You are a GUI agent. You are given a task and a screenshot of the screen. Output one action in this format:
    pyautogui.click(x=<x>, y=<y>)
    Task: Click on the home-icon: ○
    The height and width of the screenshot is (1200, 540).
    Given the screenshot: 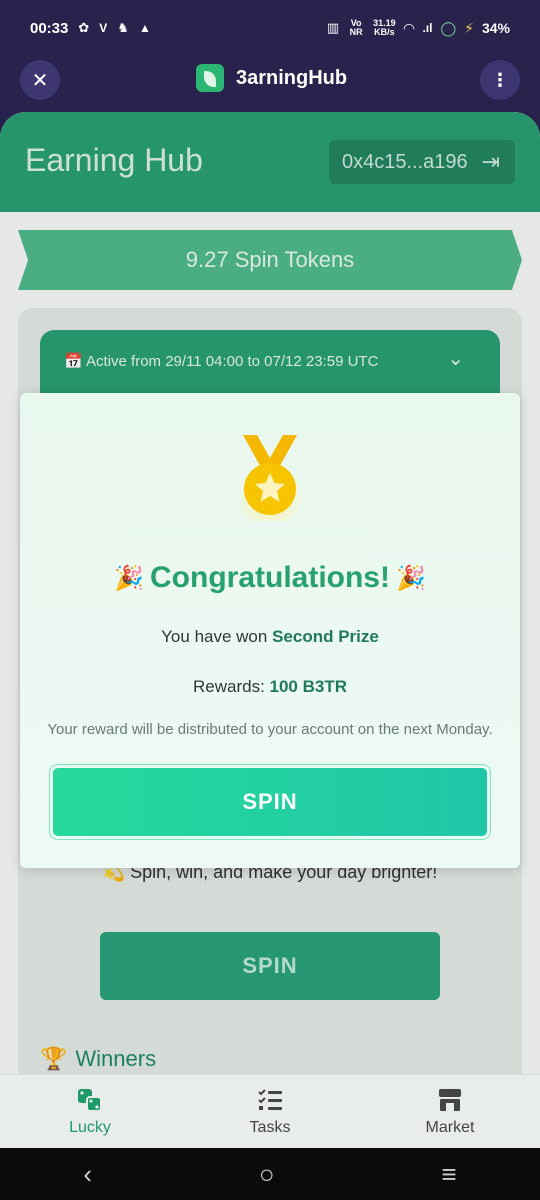 What is the action you would take?
    pyautogui.click(x=267, y=1174)
    